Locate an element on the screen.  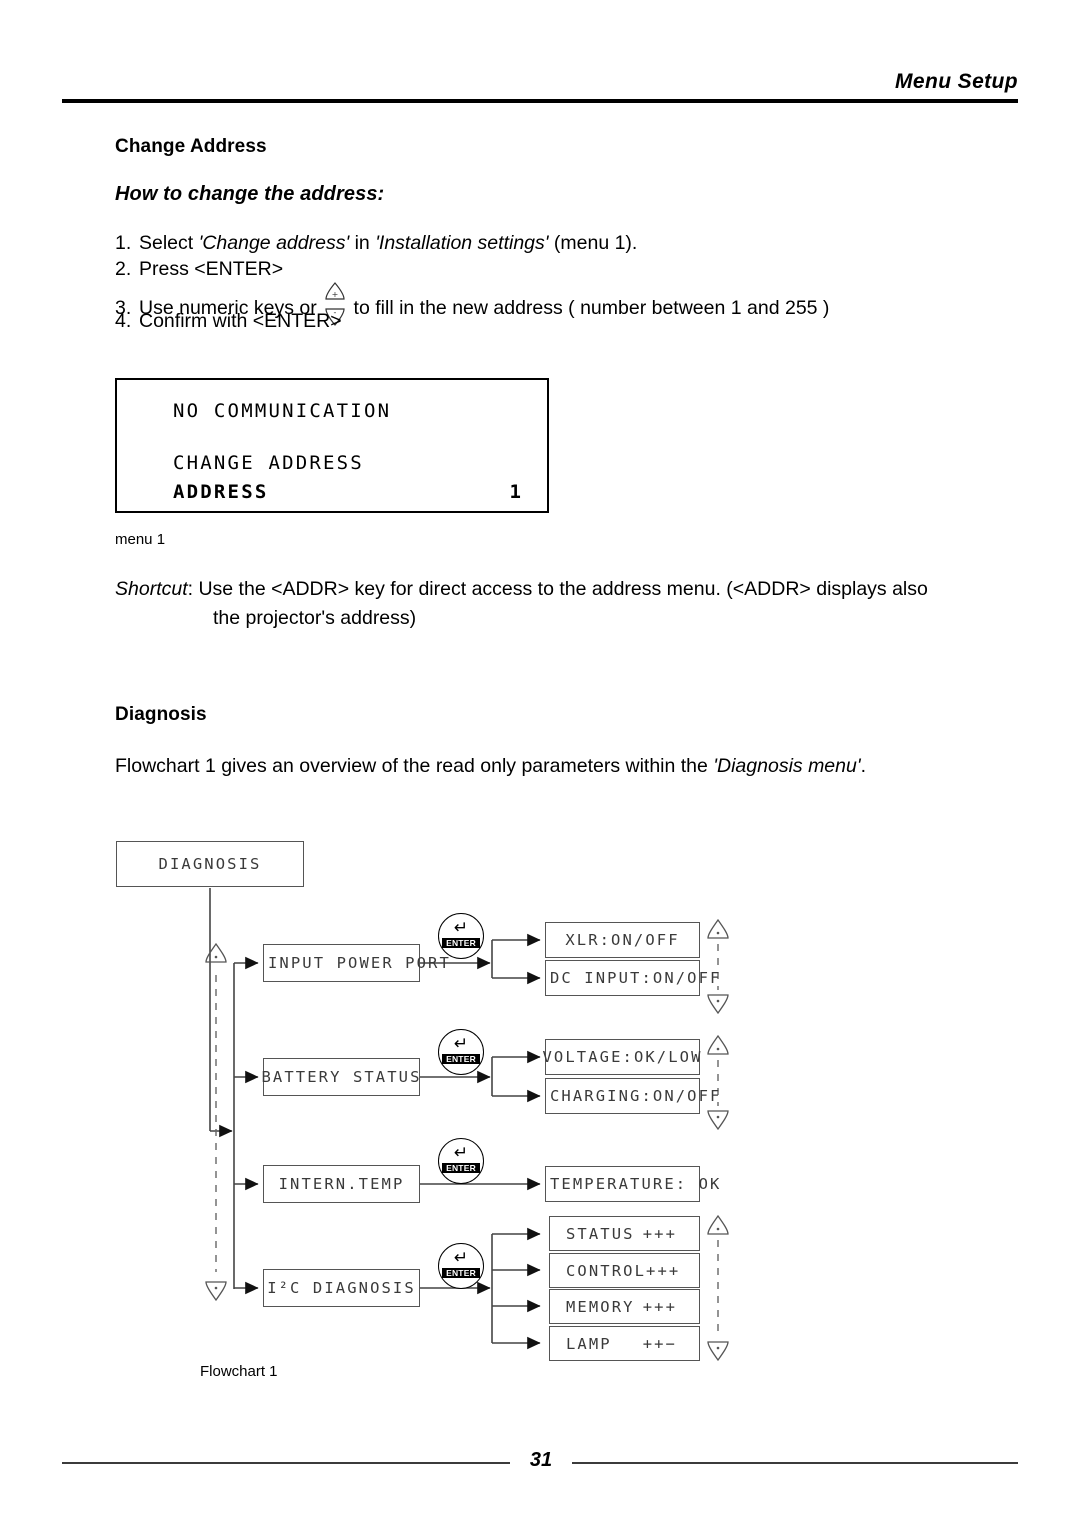
flowchart-caption: Flowchart 1 is located at coordinates (239, 1371).